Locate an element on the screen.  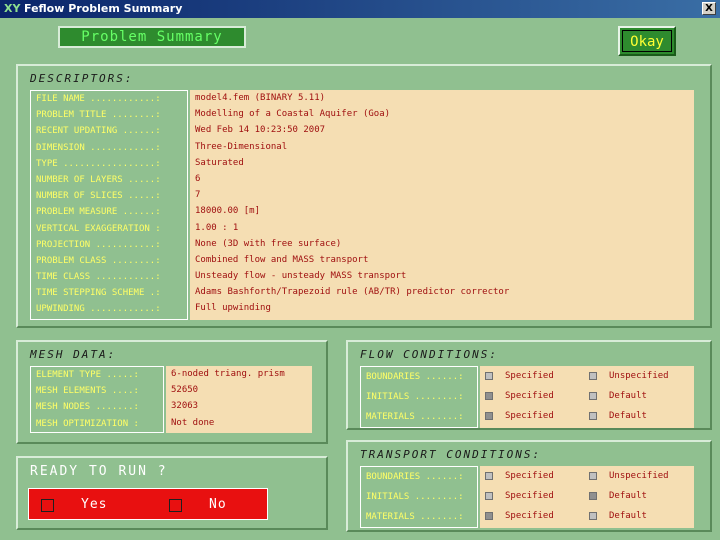
mesh-label: MESH NODES .......: is located at coordinates (87, 407).